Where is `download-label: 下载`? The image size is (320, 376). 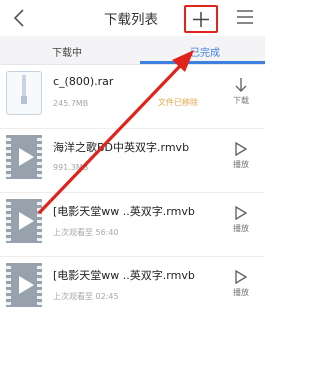 download-label: 下载 is located at coordinates (241, 100).